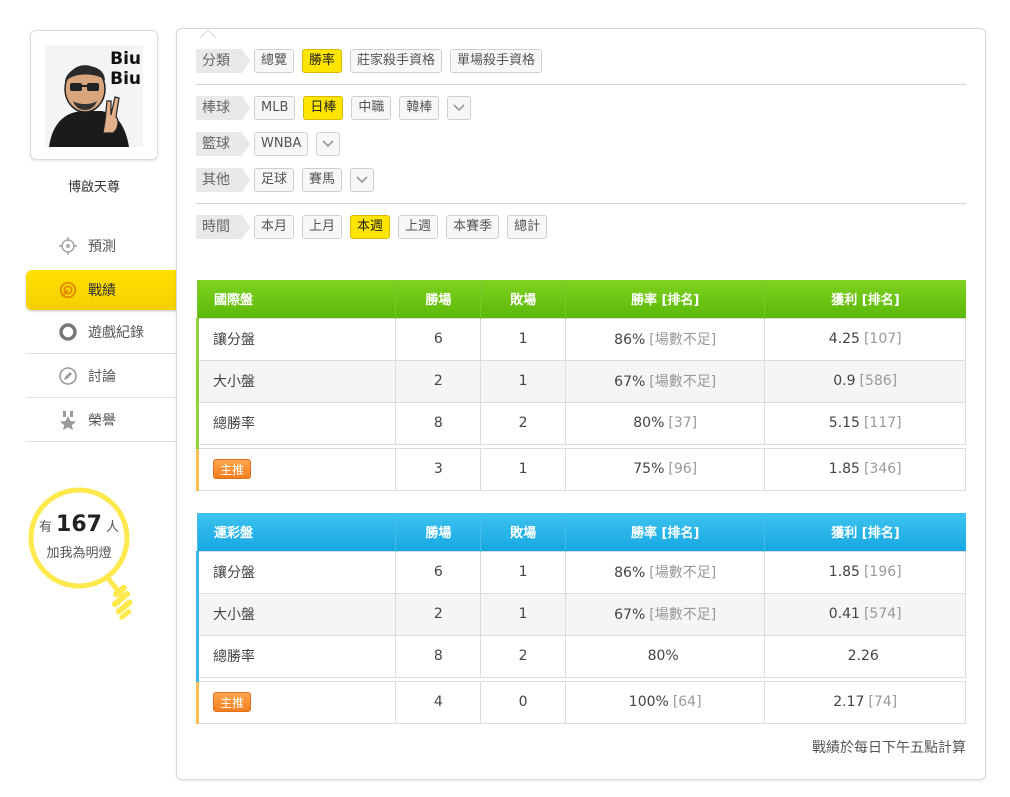 The image size is (1010, 797). Describe the element at coordinates (665, 423) in the screenshot. I see `rate-cell: 80% [37]` at that location.